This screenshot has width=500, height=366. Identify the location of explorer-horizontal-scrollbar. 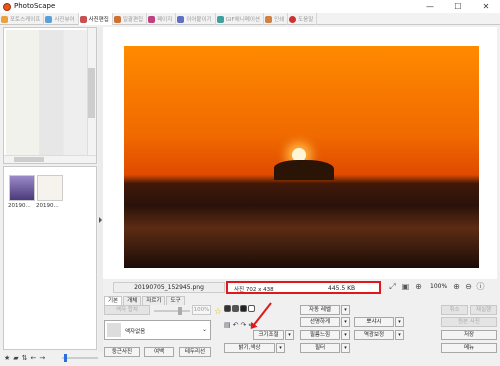
(50, 159).